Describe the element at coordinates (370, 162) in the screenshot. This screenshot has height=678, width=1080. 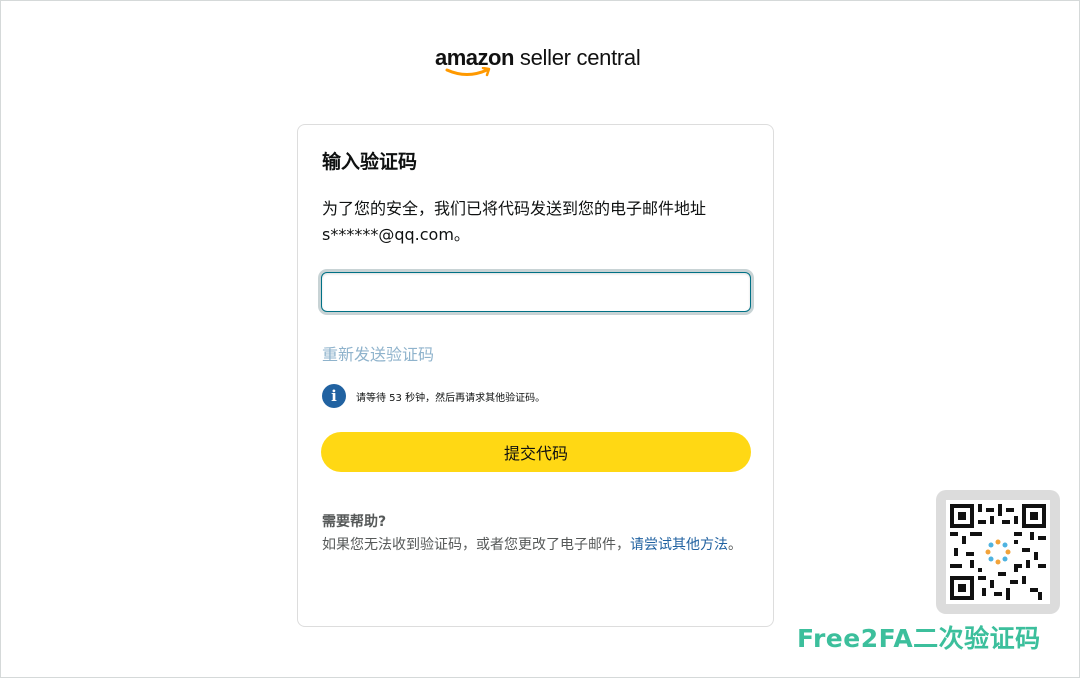
I see `page-title: 输入验证码` at that location.